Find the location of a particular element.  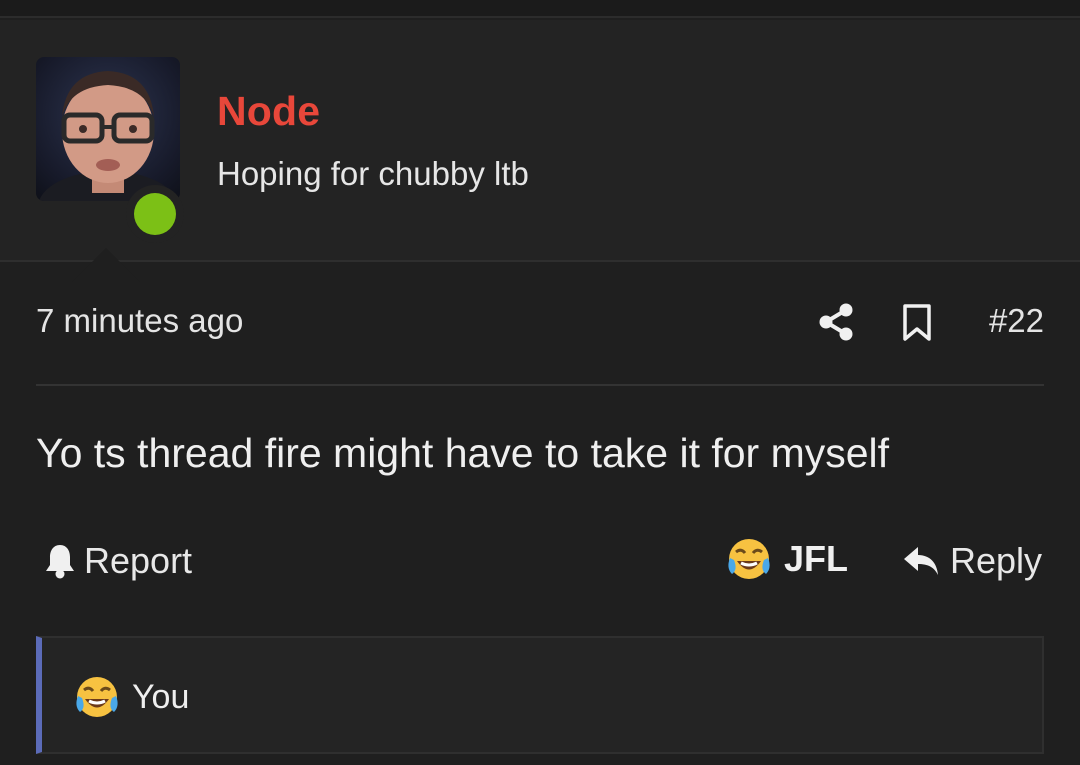

reaction-button: JFL is located at coordinates (787, 559).